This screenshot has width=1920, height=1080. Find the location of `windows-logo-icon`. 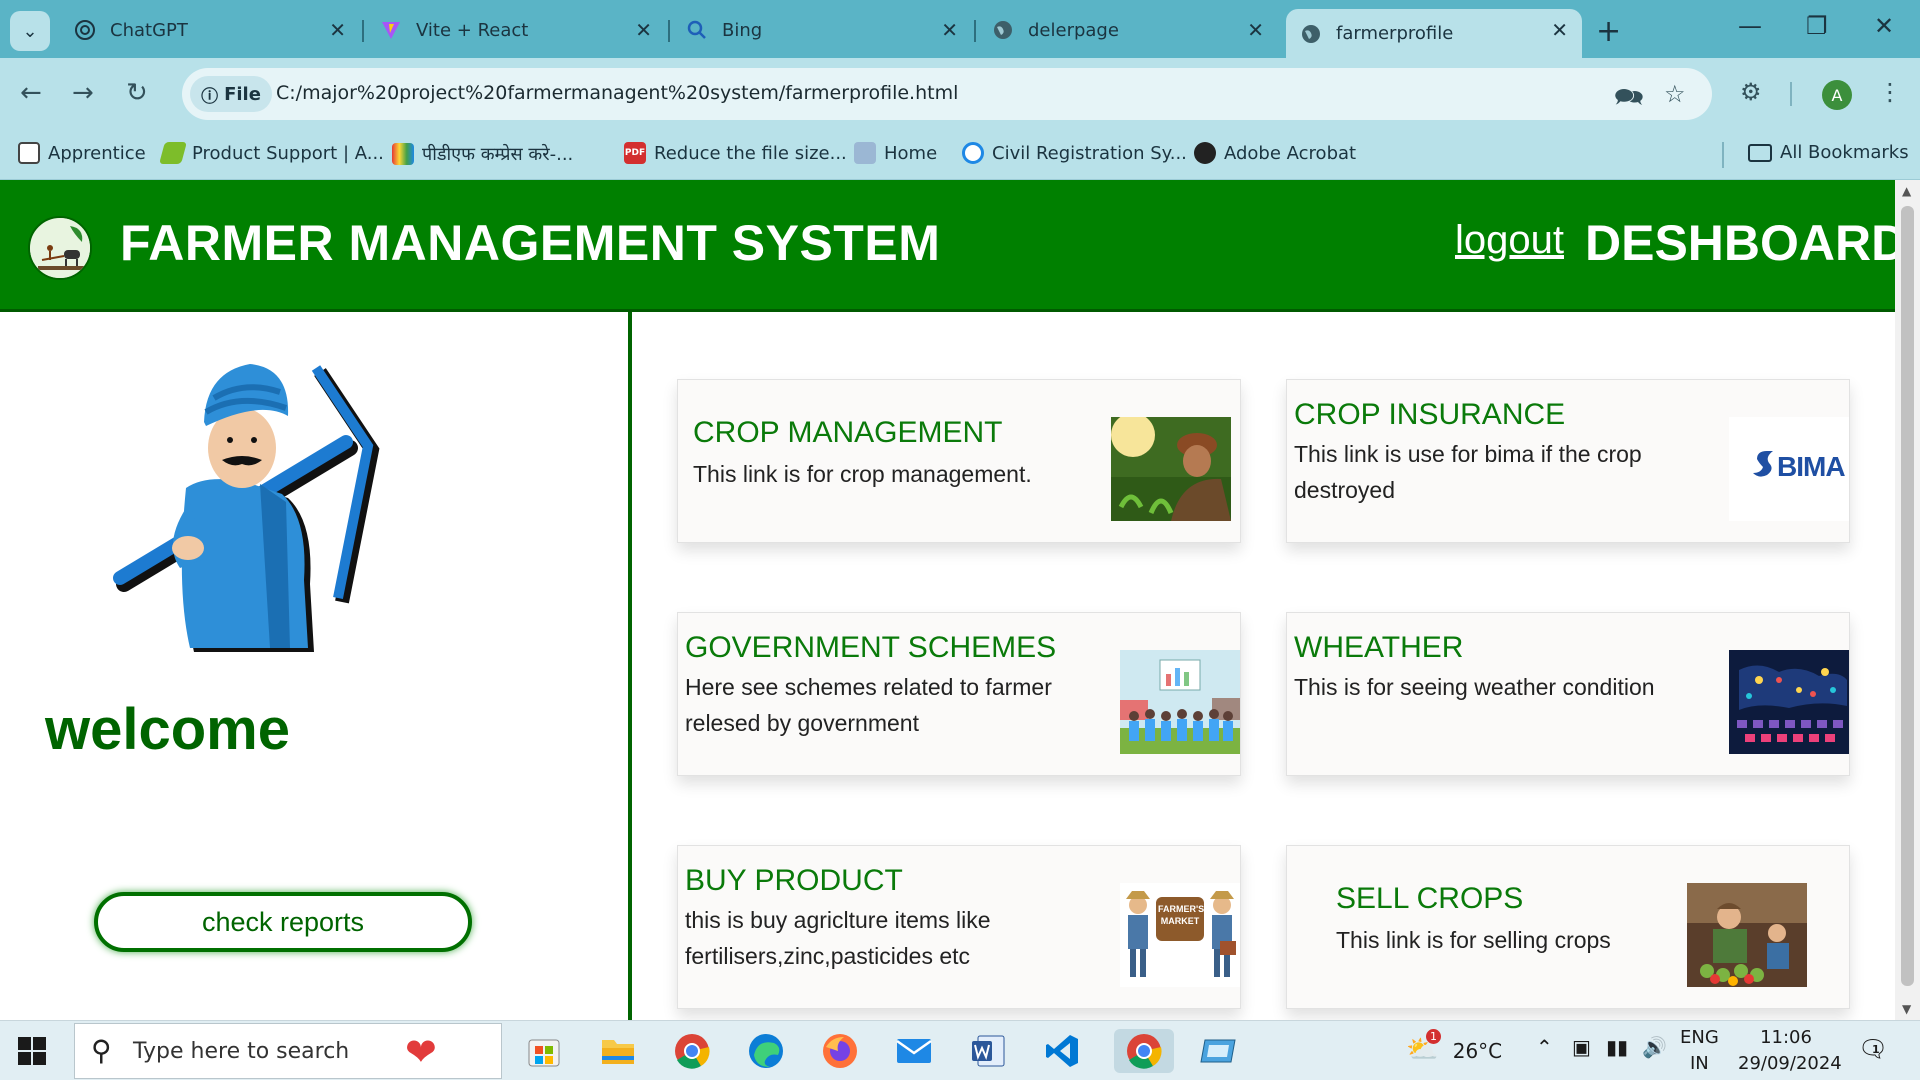

windows-logo-icon is located at coordinates (24, 1058).